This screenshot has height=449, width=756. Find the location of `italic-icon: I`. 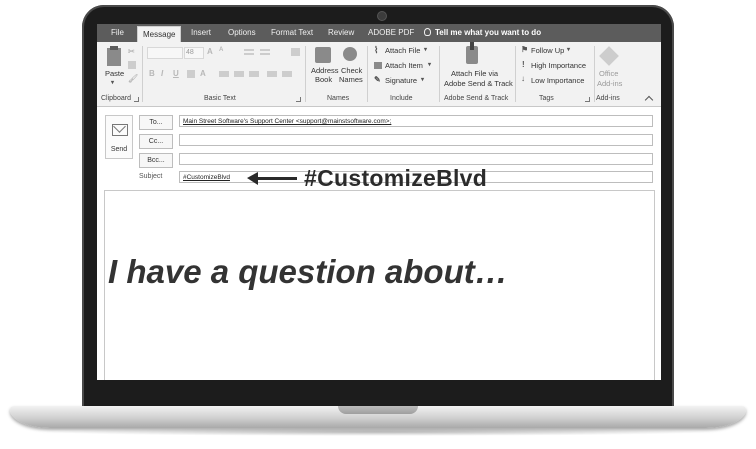

italic-icon: I is located at coordinates (162, 73).